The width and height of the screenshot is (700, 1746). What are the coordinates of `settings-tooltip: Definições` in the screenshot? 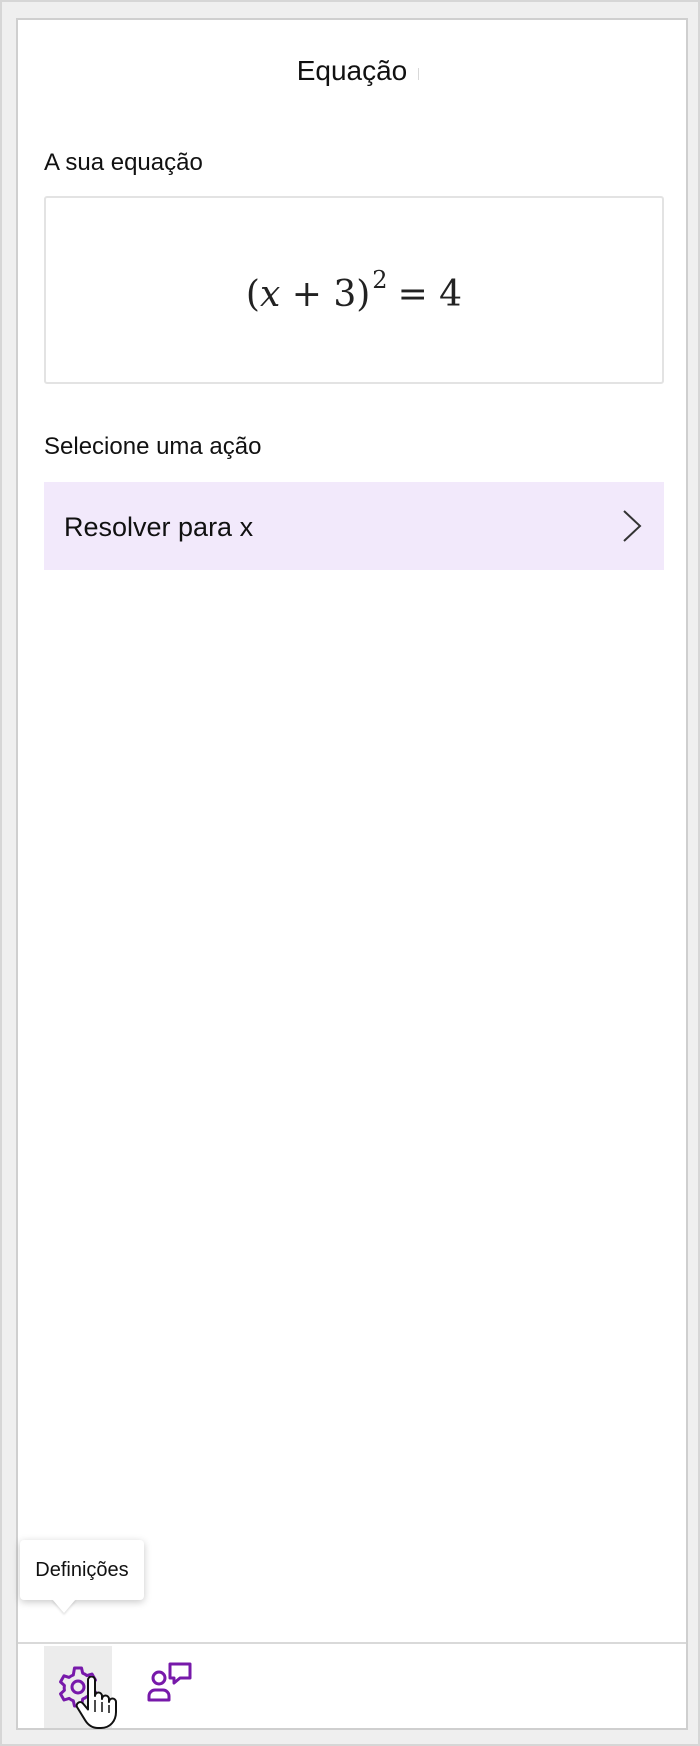 It's located at (82, 1570).